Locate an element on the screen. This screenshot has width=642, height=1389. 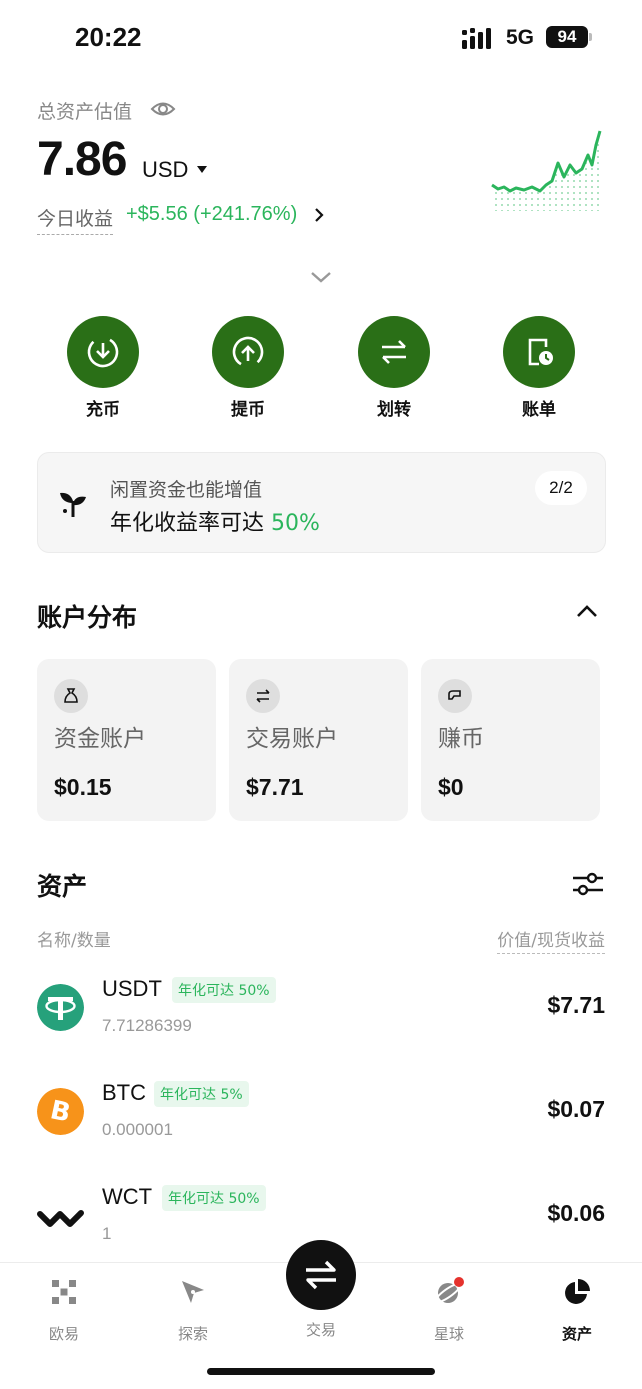
battery-level: 94 is located at coordinates (567, 37).